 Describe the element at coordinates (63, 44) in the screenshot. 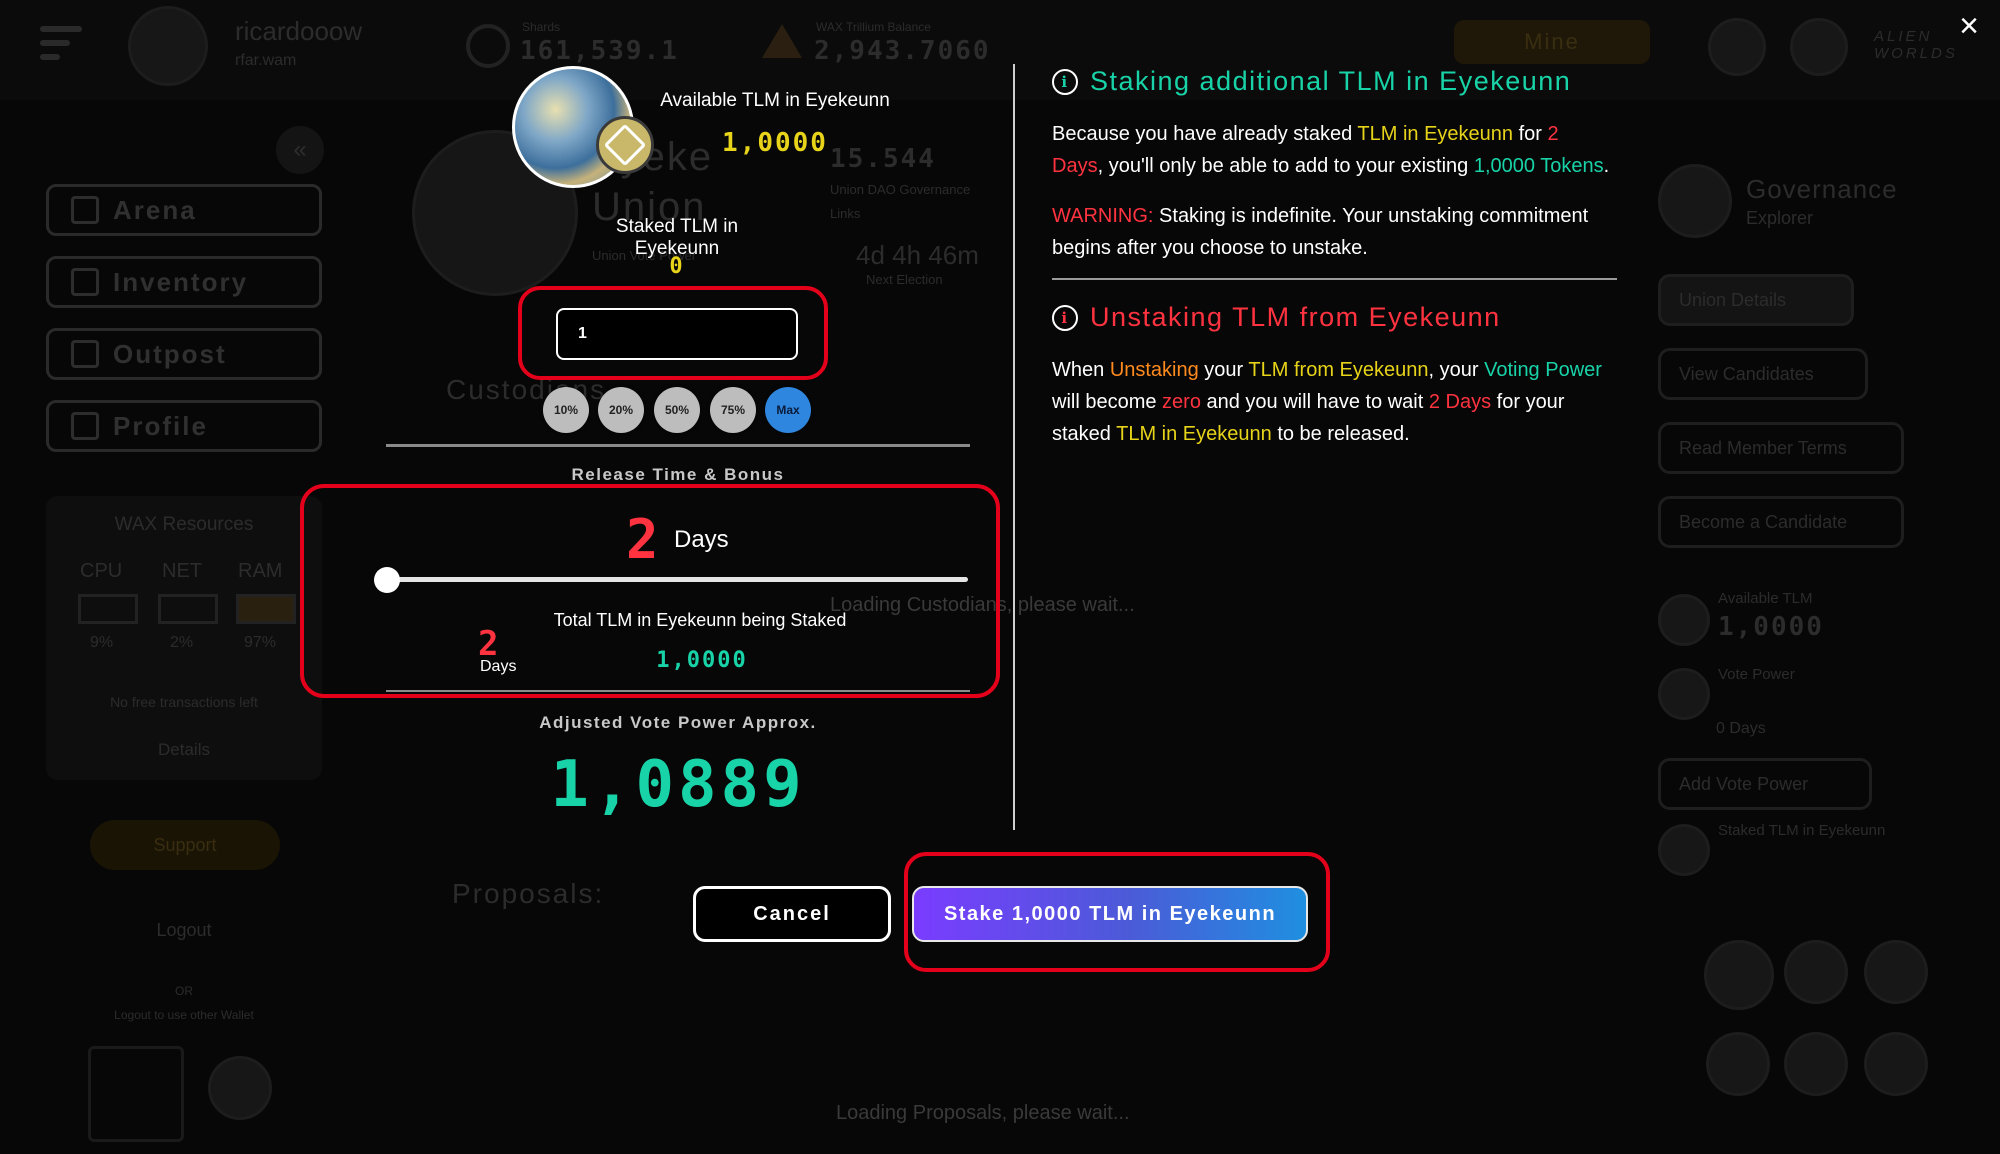

I see `menu-icon` at that location.